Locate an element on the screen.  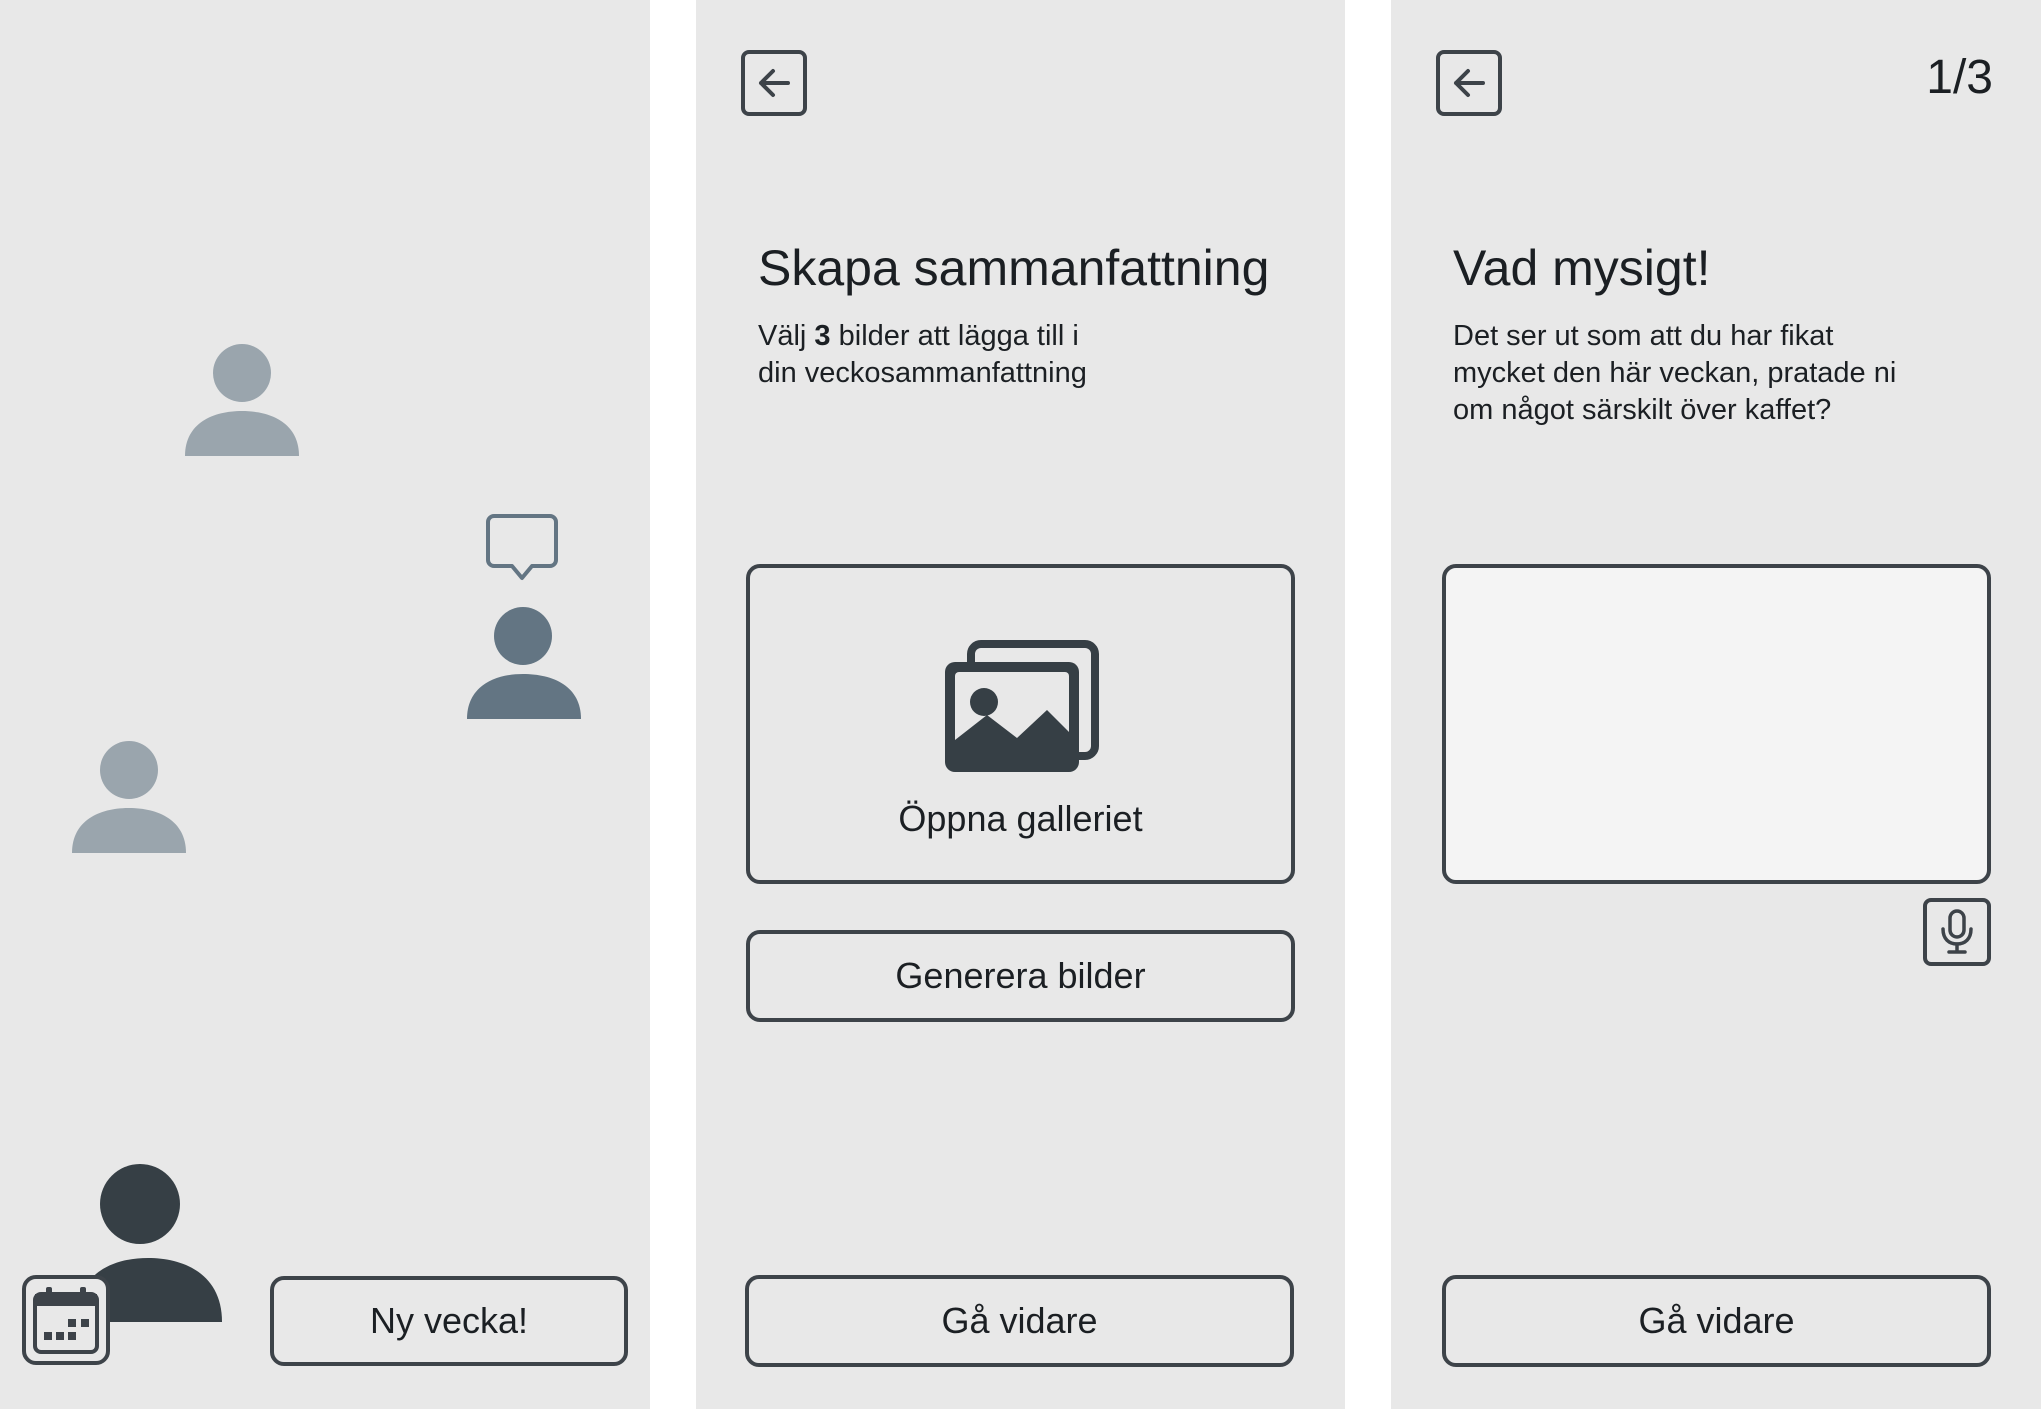
speech-bubble-icon is located at coordinates (522, 547).